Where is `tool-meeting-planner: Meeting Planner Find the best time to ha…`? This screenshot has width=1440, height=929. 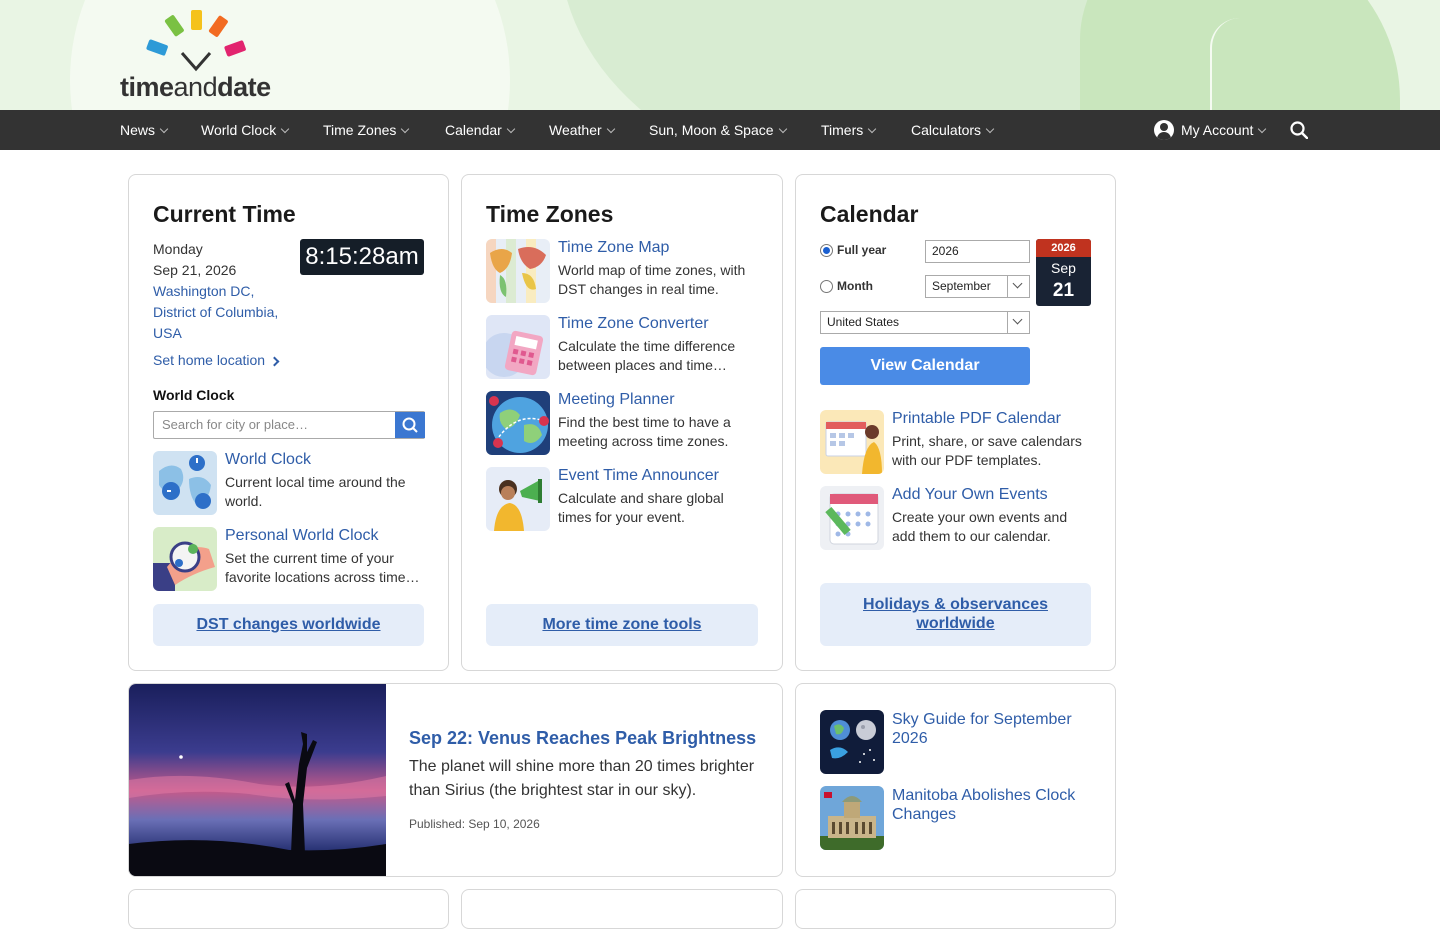
tool-meeting-planner: Meeting Planner Find the best time to ha… is located at coordinates (626, 426).